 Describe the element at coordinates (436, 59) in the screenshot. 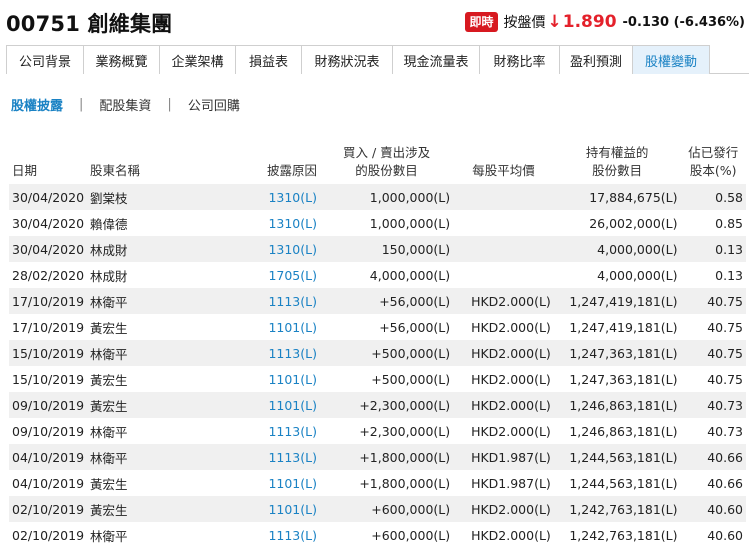

I see `tab-6: 現金流量表` at that location.